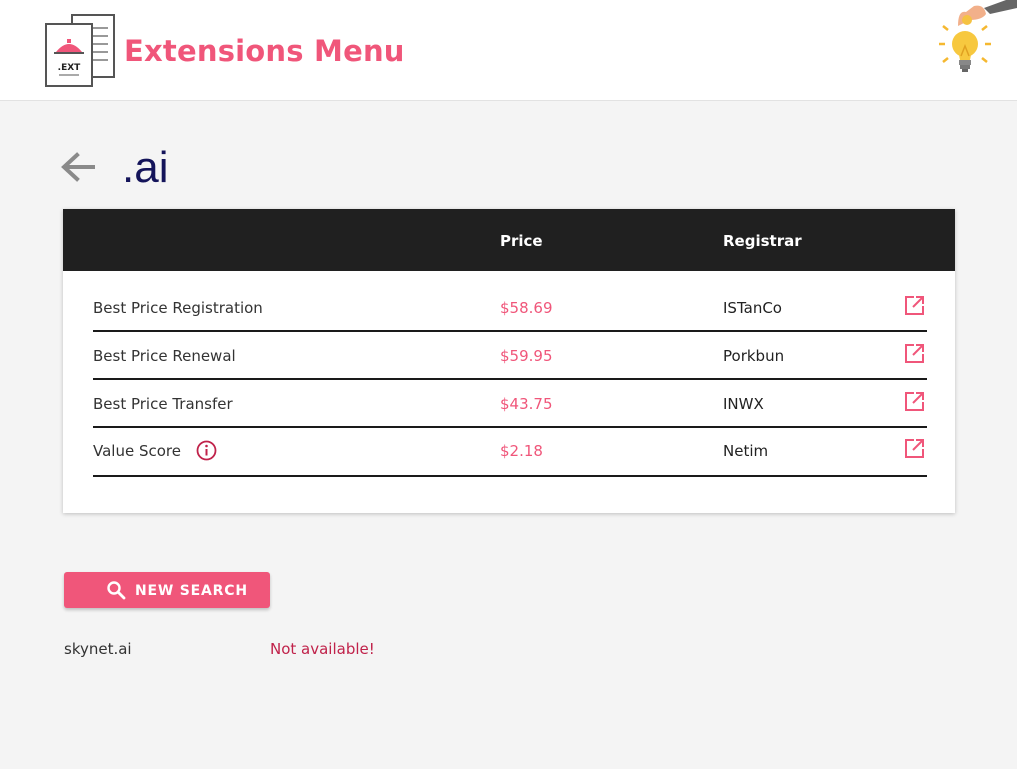 This screenshot has width=1017, height=769. What do you see at coordinates (163, 404) in the screenshot?
I see `row-label: Best Price Transfer` at bounding box center [163, 404].